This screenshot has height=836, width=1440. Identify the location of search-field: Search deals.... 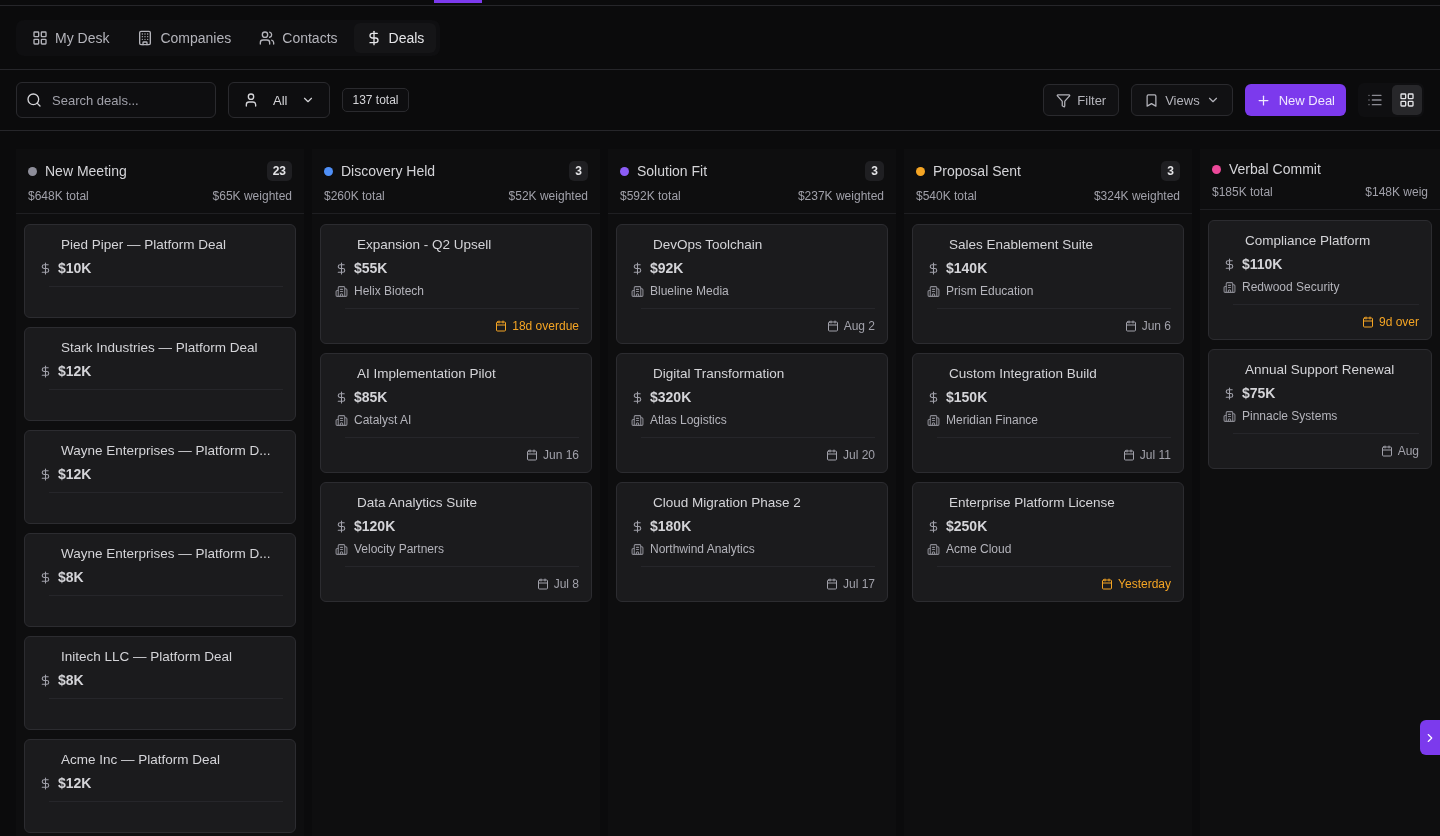
(116, 100).